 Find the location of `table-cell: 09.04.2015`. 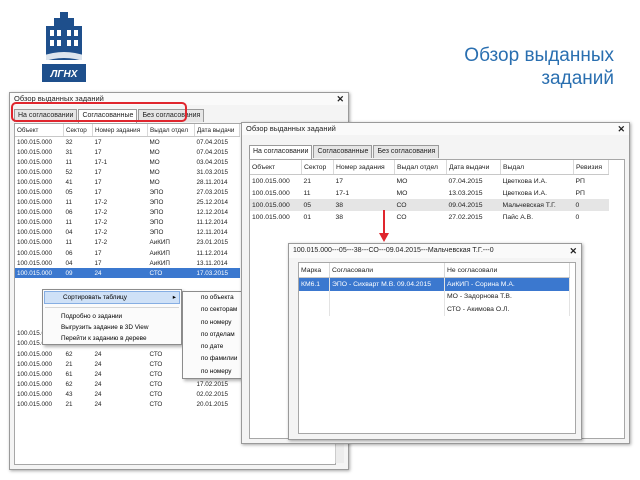

table-cell: 09.04.2015 is located at coordinates (473, 205).